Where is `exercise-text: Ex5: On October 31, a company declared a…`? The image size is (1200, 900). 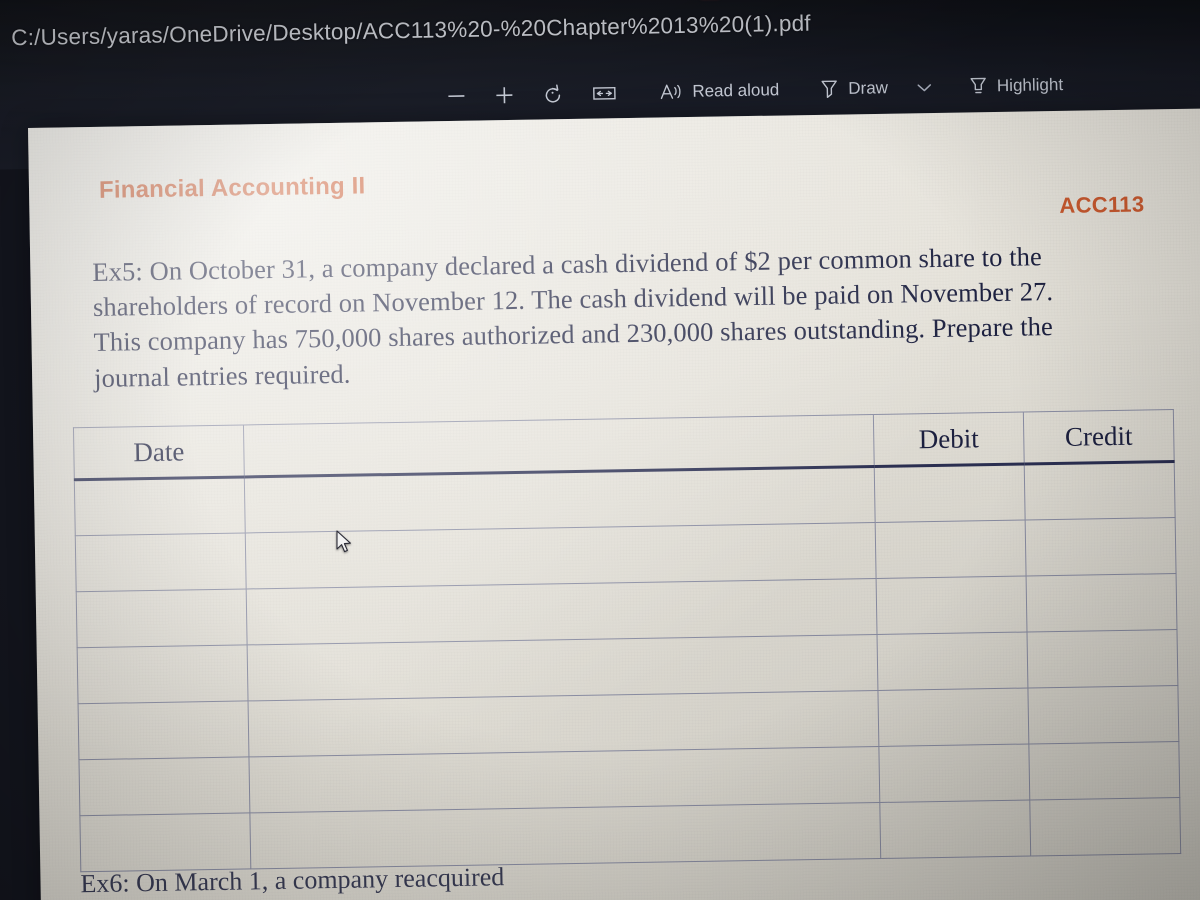 exercise-text: Ex5: On October 31, a company declared a… is located at coordinates (573, 317).